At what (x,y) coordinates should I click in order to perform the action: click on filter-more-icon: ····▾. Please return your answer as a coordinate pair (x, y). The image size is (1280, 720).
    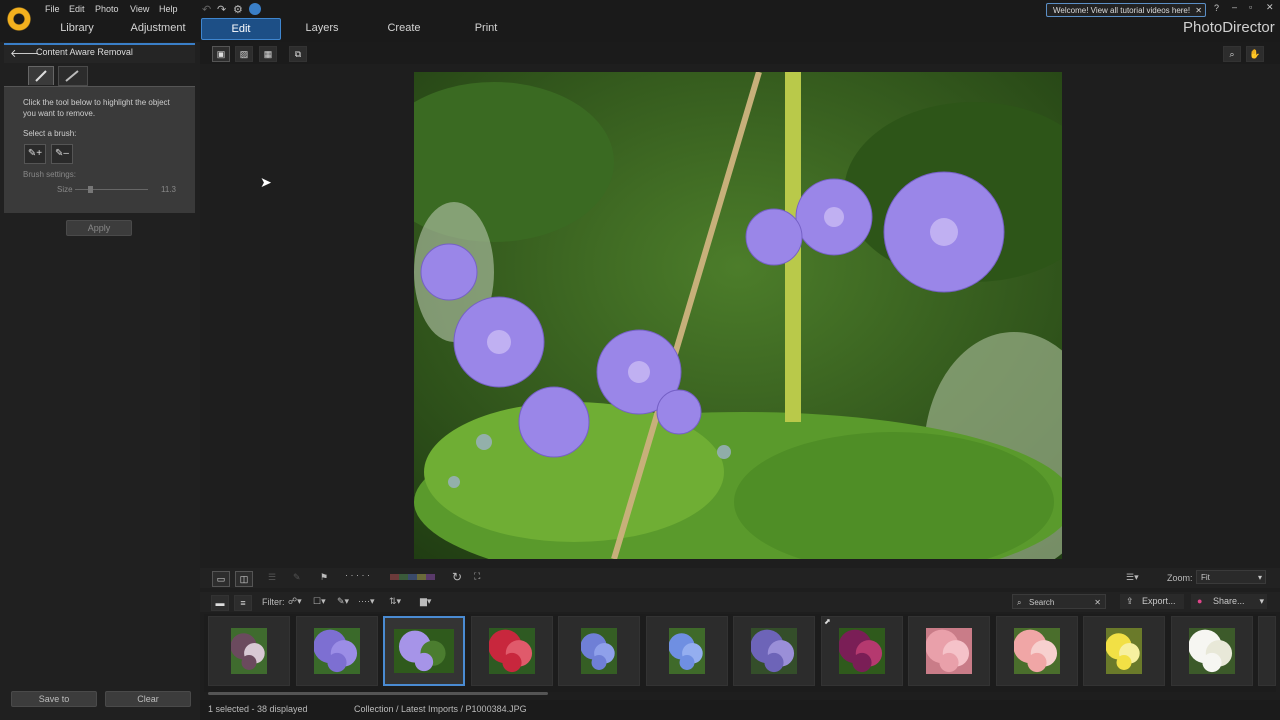
    Looking at the image, I should click on (366, 601).